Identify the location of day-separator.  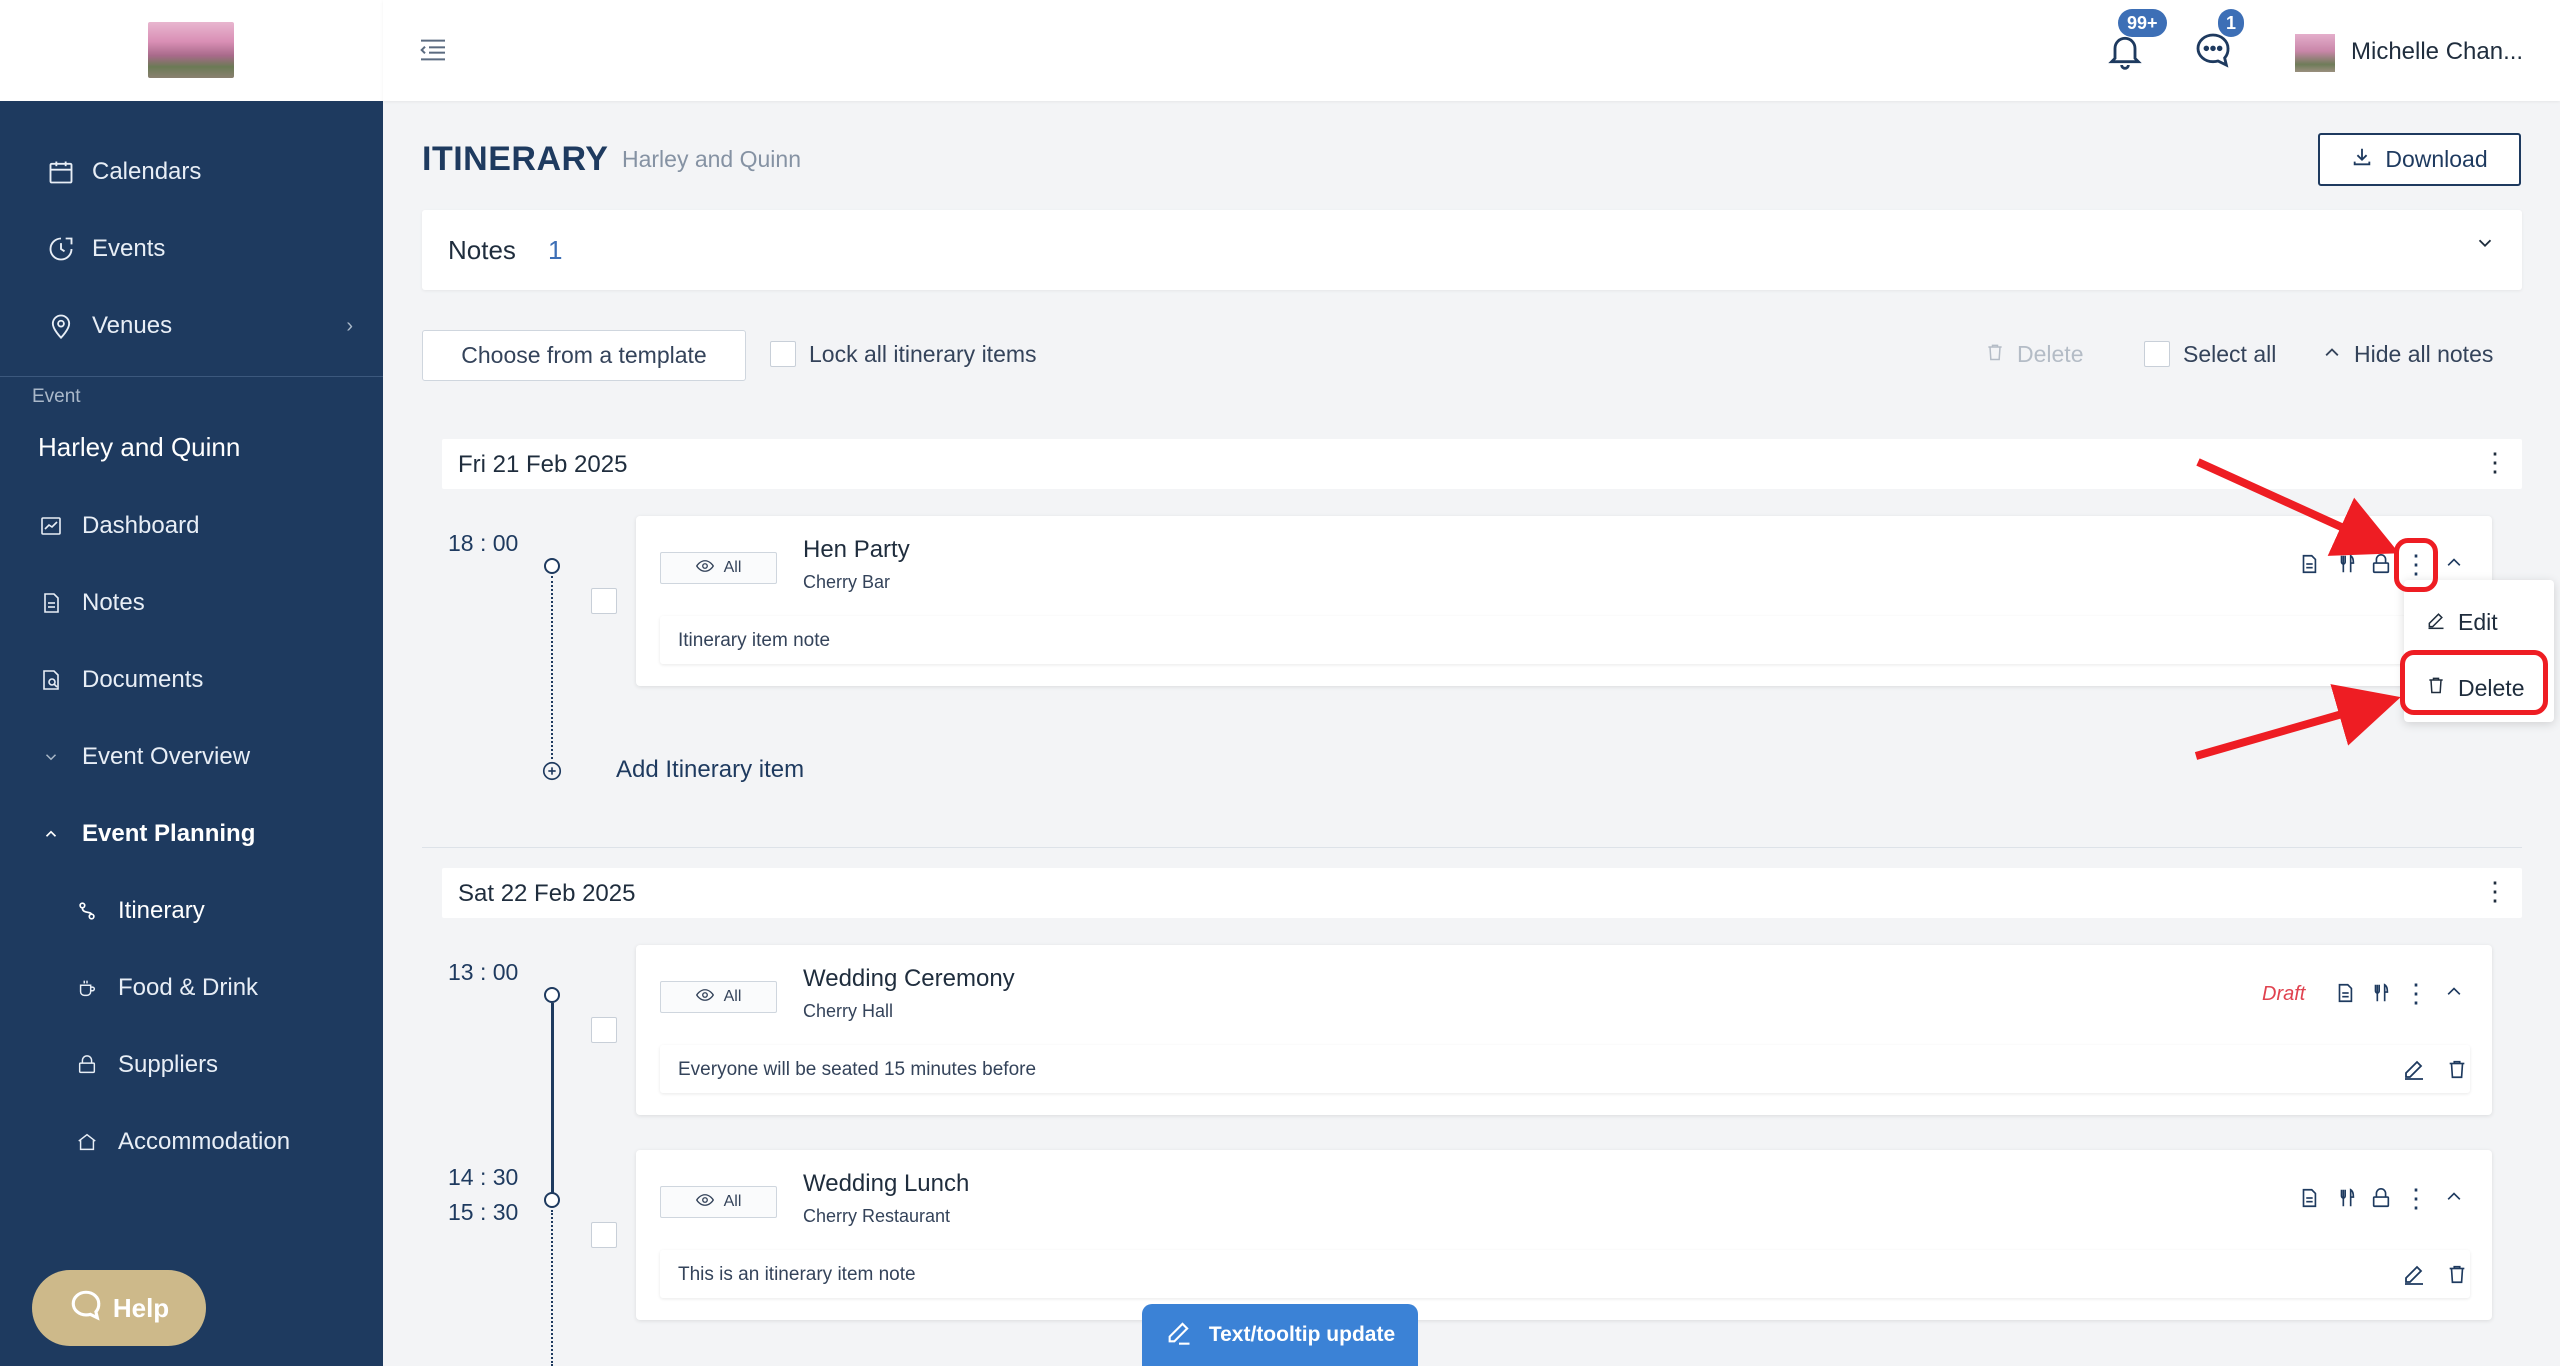
(1472, 847).